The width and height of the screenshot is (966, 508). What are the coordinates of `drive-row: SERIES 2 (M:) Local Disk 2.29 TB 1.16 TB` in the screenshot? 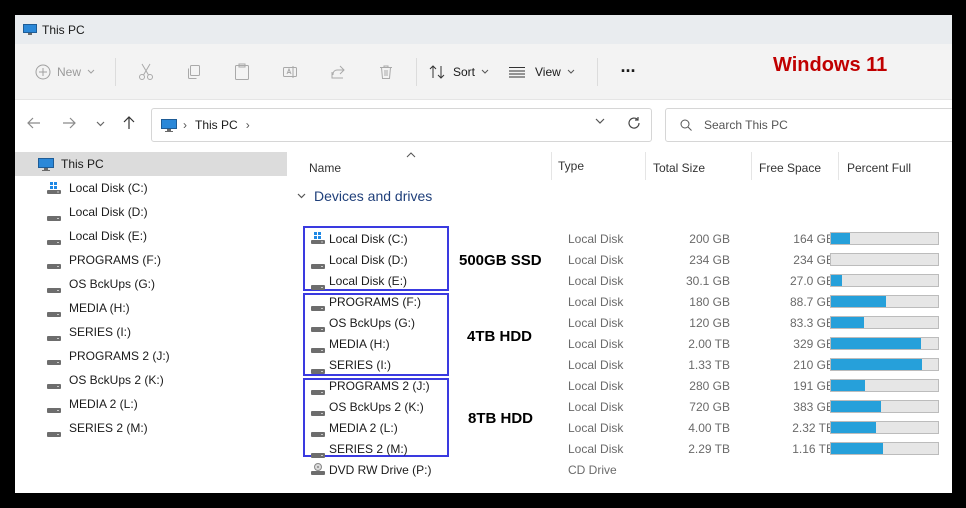 It's located at (620, 448).